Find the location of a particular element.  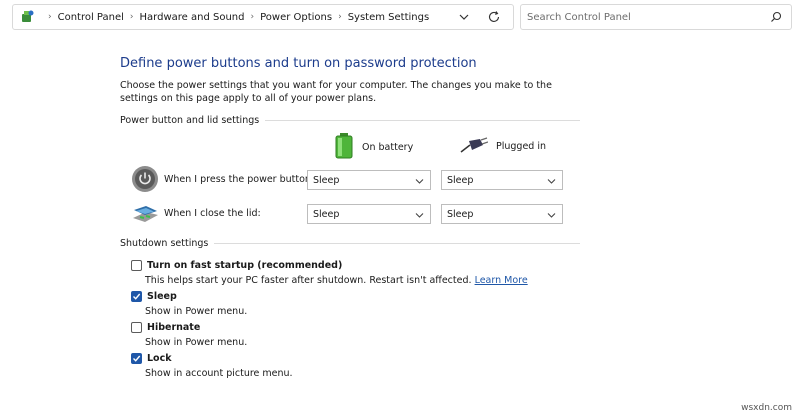

power-button-battery-select: Sleep is located at coordinates (369, 180).